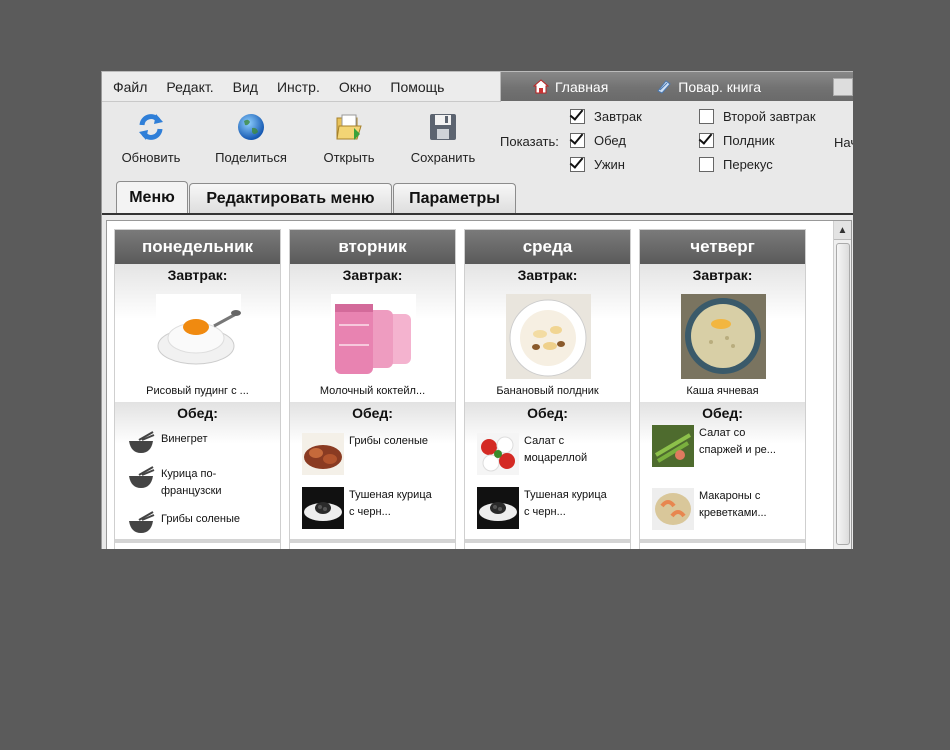  I want to click on filter-afternoon-snack-checkbox: Полдник, so click(737, 140).